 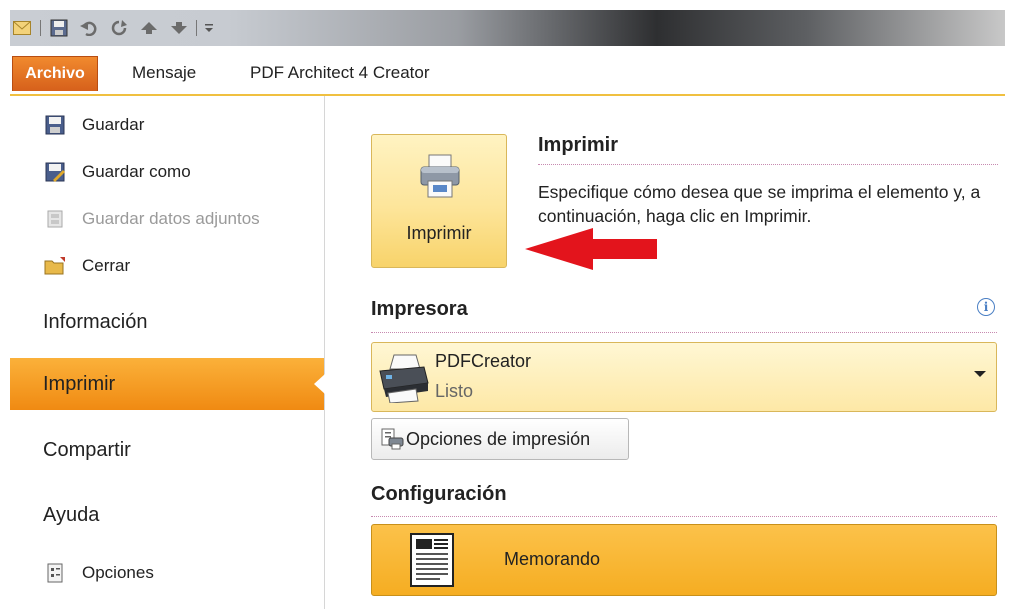 I want to click on save-command: Guardar, so click(x=94, y=125).